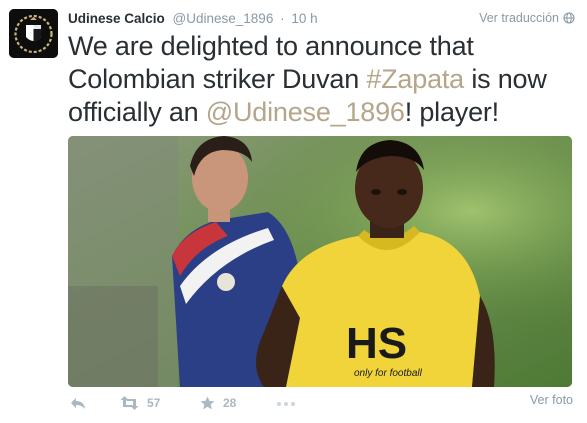 The width and height of the screenshot is (587, 423). I want to click on translate-link: Ver traducción, so click(527, 18).